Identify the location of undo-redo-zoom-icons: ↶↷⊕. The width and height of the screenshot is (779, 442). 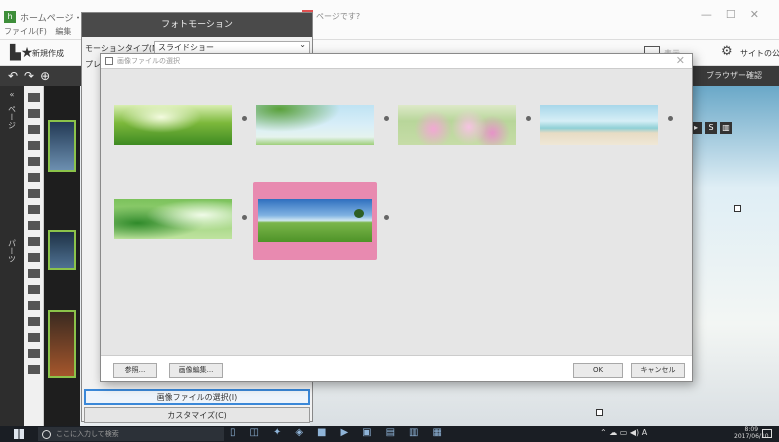
(32, 76).